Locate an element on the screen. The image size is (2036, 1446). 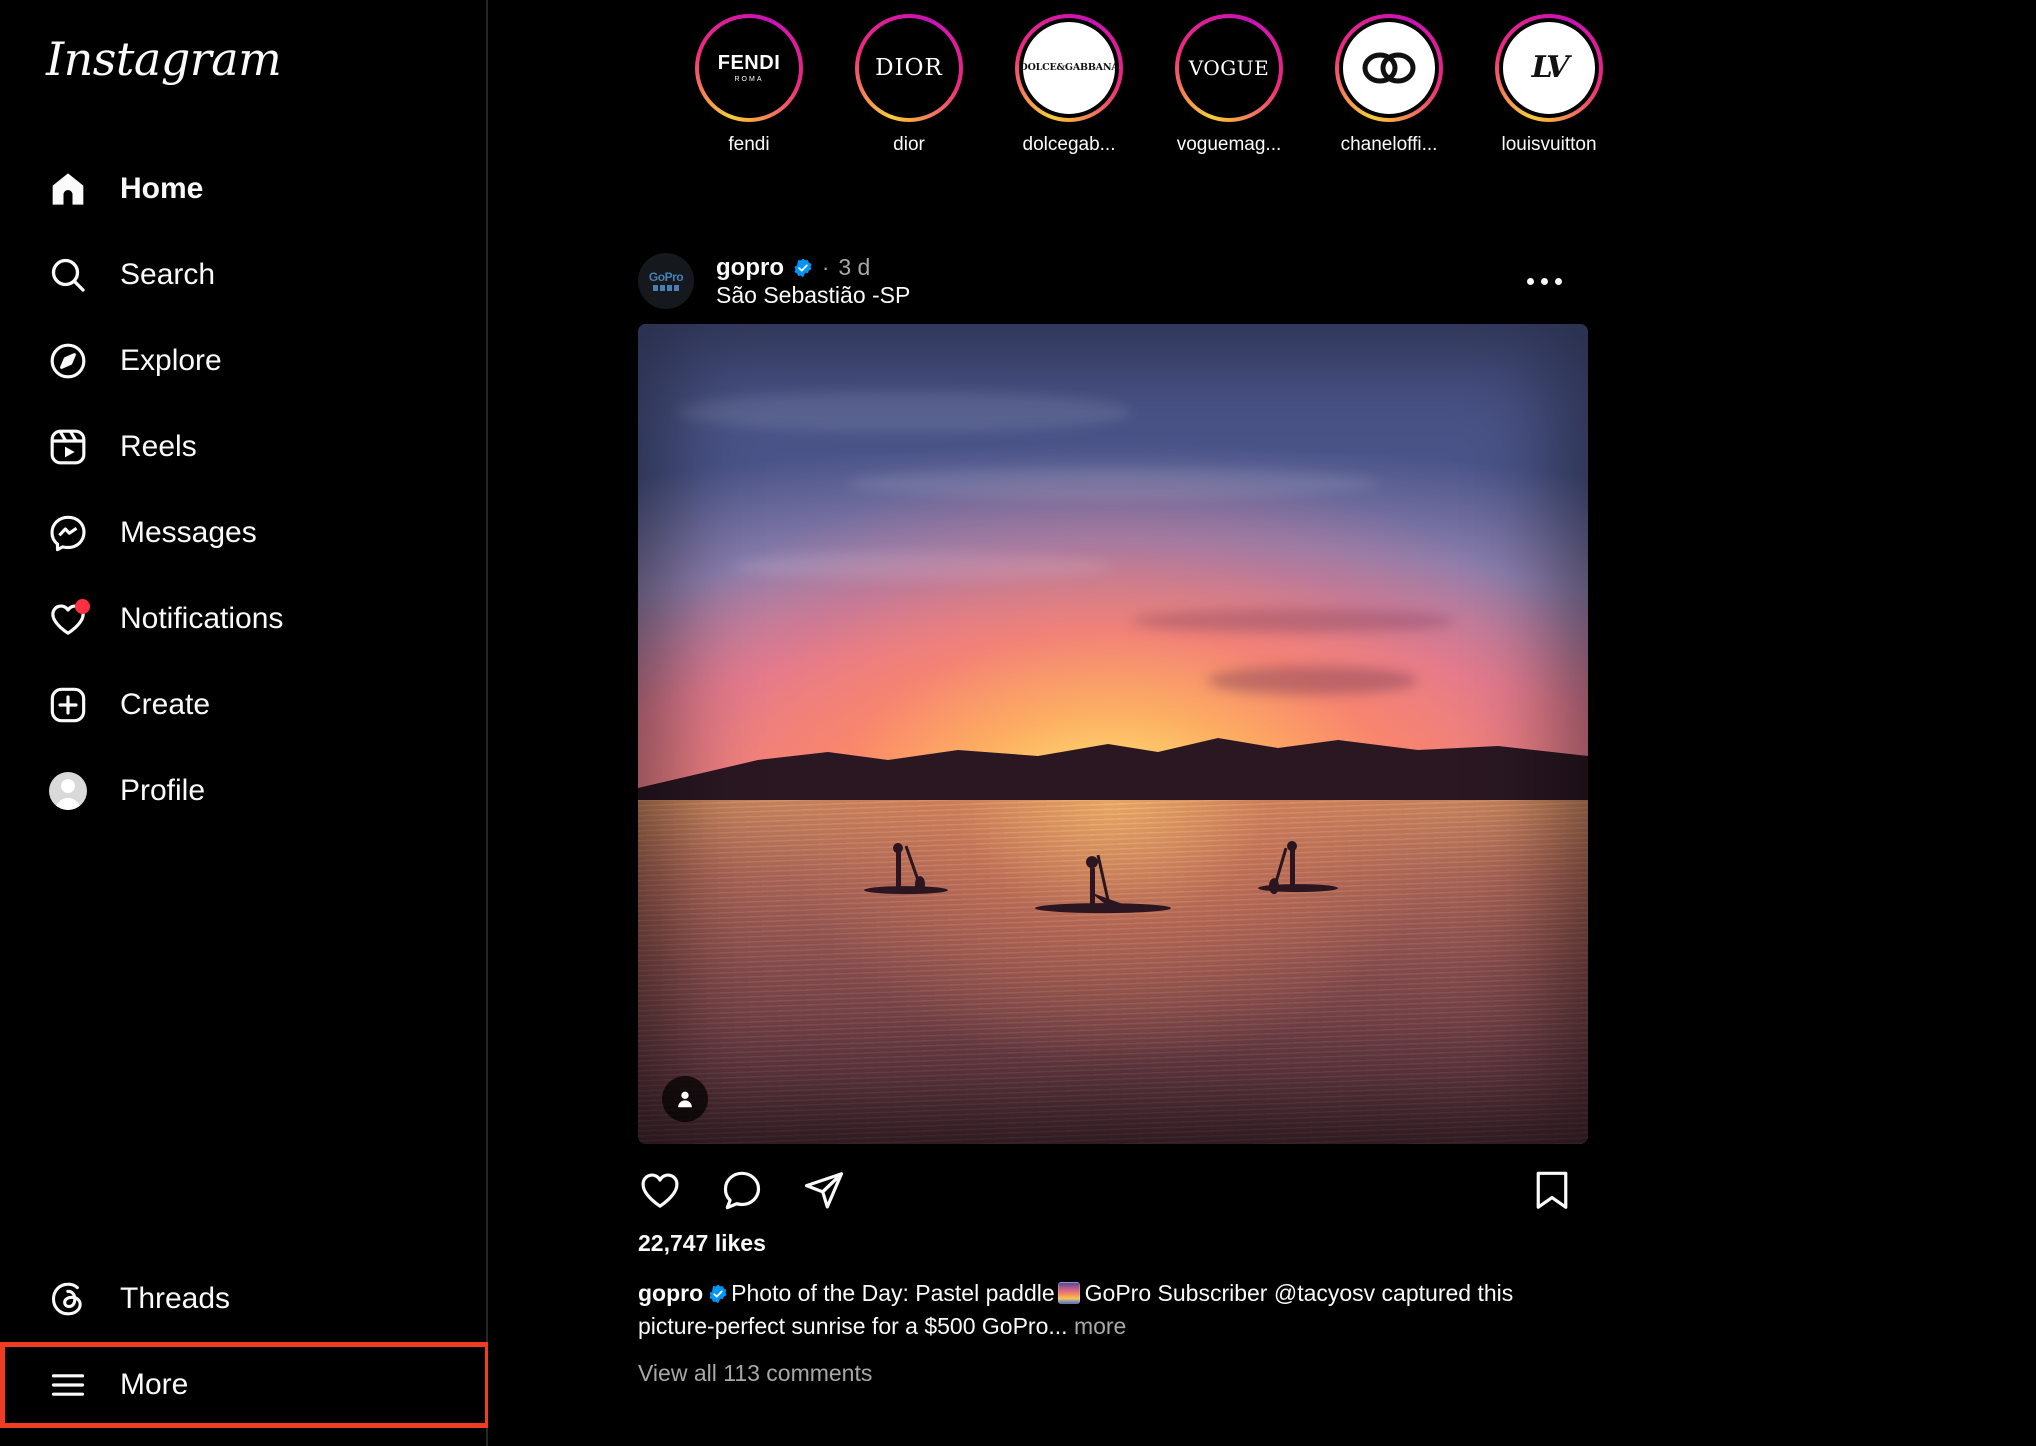
story-ring: VOGUE is located at coordinates (1229, 68).